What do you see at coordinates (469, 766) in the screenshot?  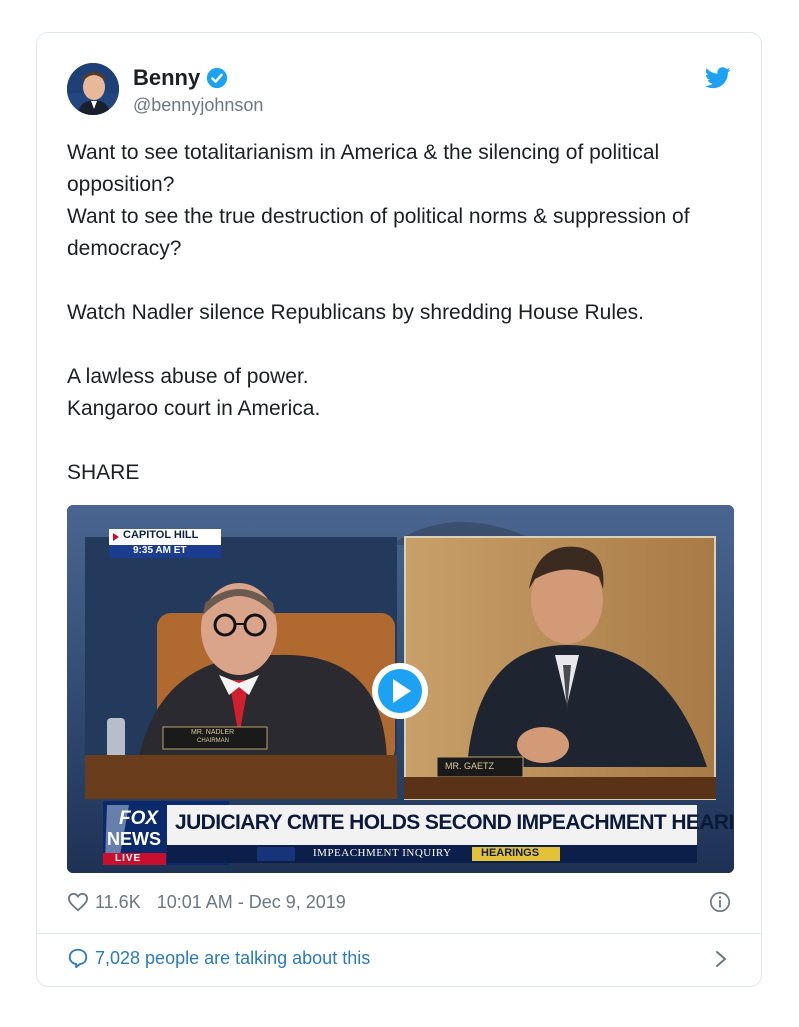 I see `nameplate-right: MR. GAETZ` at bounding box center [469, 766].